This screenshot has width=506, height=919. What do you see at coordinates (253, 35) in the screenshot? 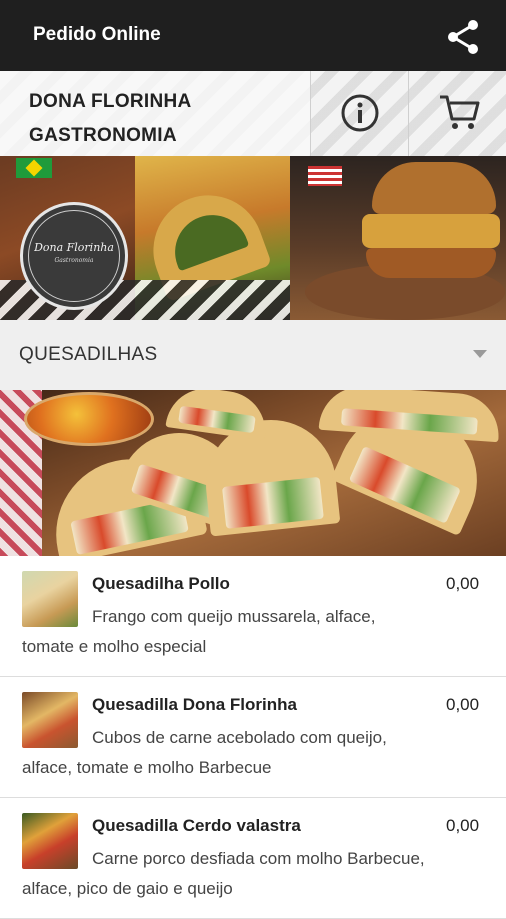
I see `app-bar: Pedido Online` at bounding box center [253, 35].